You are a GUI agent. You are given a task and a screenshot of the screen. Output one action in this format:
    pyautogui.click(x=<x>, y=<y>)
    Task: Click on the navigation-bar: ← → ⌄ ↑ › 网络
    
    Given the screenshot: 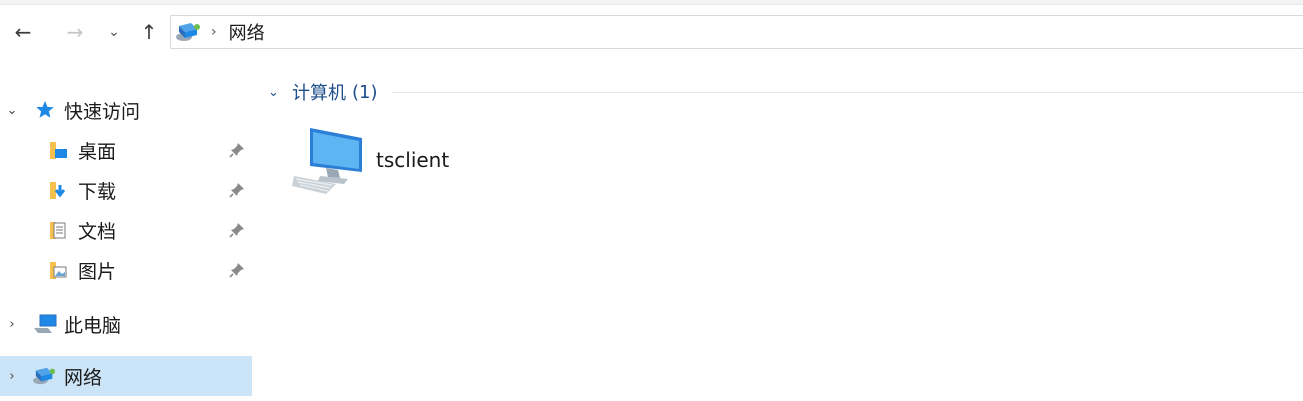 What is the action you would take?
    pyautogui.click(x=651, y=32)
    